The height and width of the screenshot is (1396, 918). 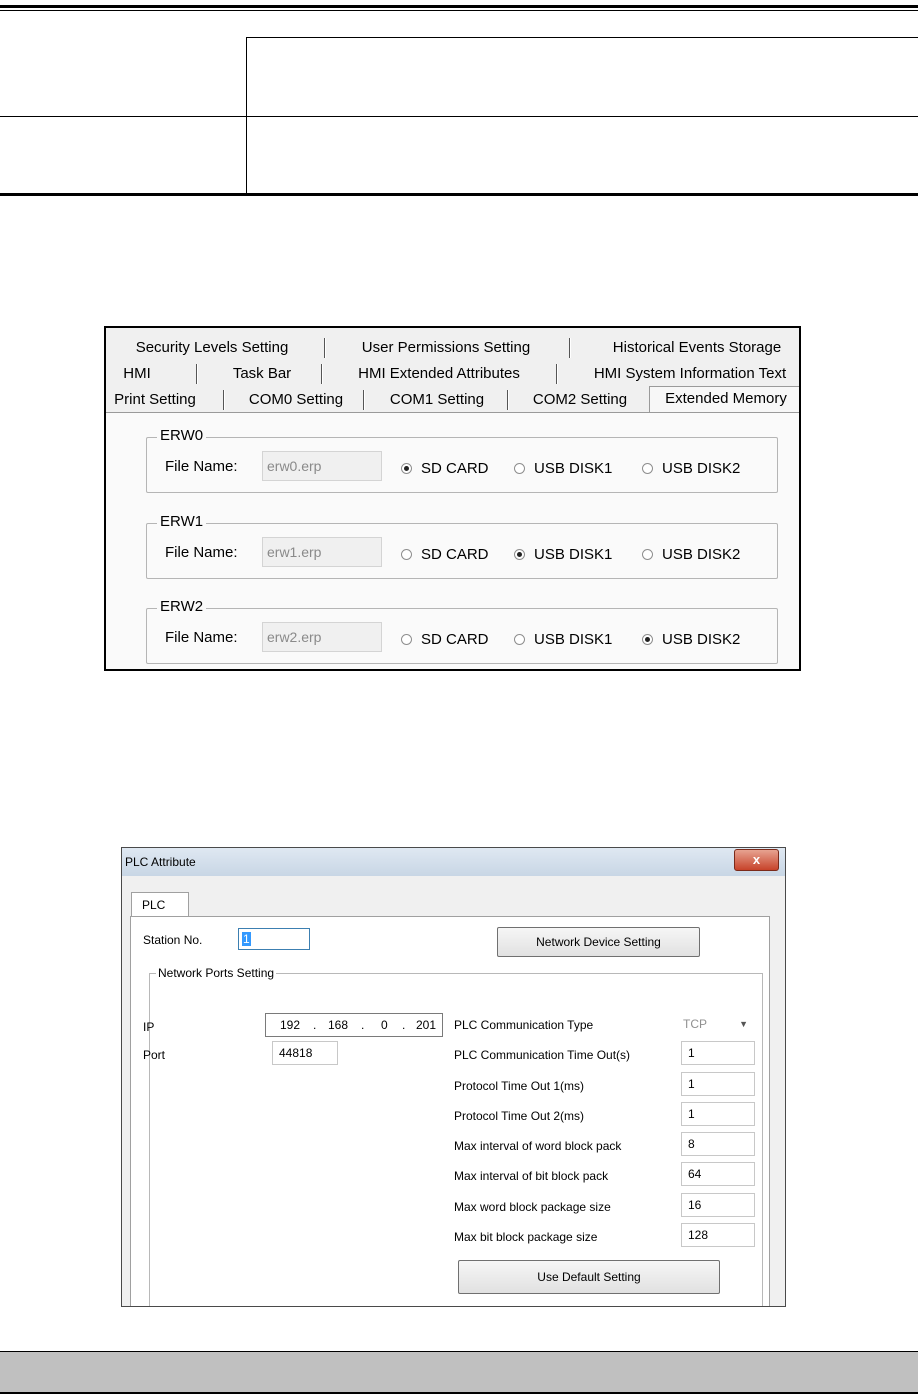 I want to click on comm-type-label: PLC Communication Type, so click(x=524, y=1025).